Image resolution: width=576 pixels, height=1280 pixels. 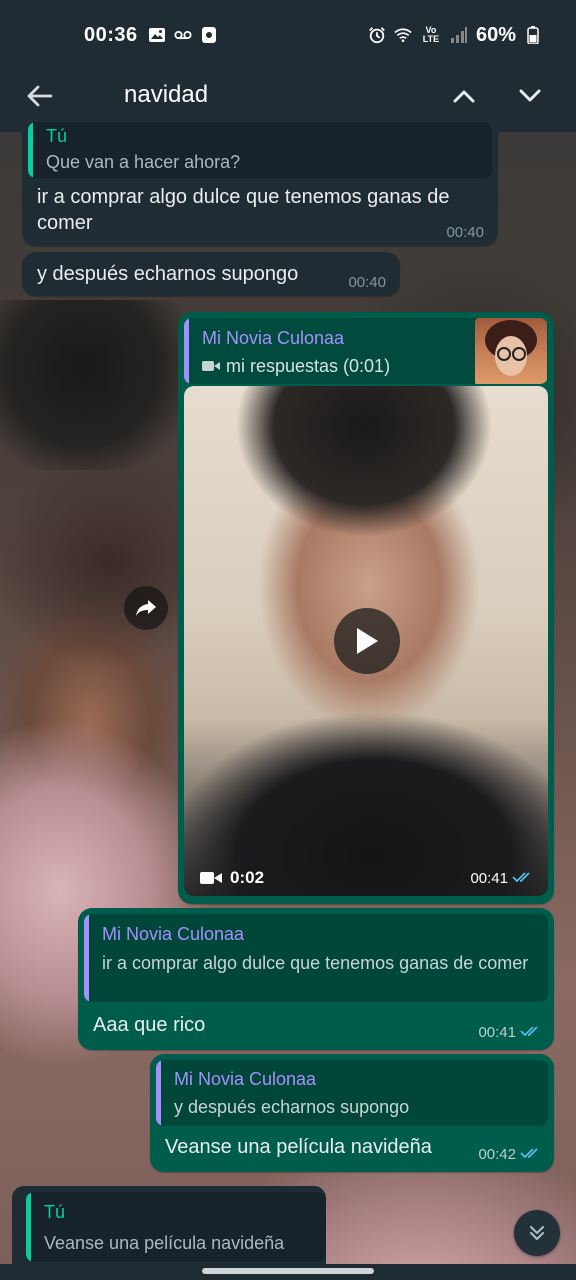 I want to click on message-bubble-incoming: y después echarnos supongo 00:40, so click(x=211, y=274).